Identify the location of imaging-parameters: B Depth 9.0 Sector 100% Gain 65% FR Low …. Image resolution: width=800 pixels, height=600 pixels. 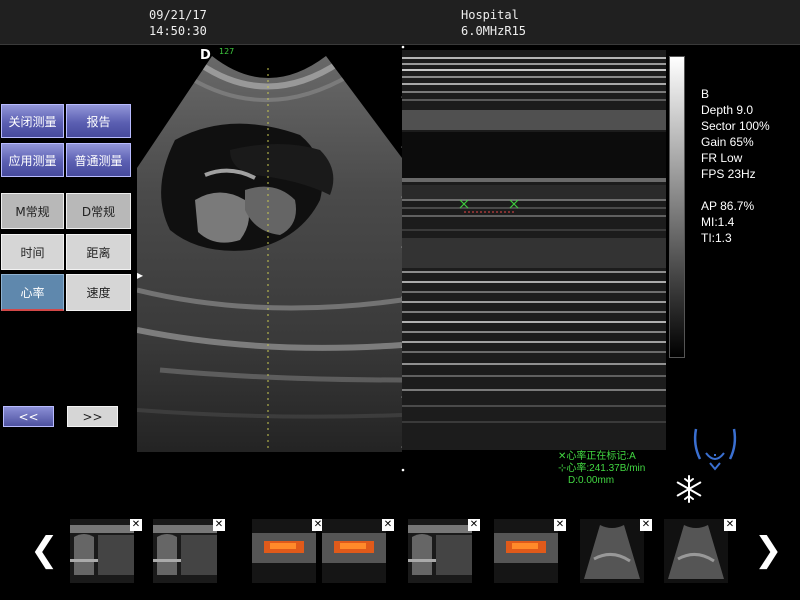
(735, 166).